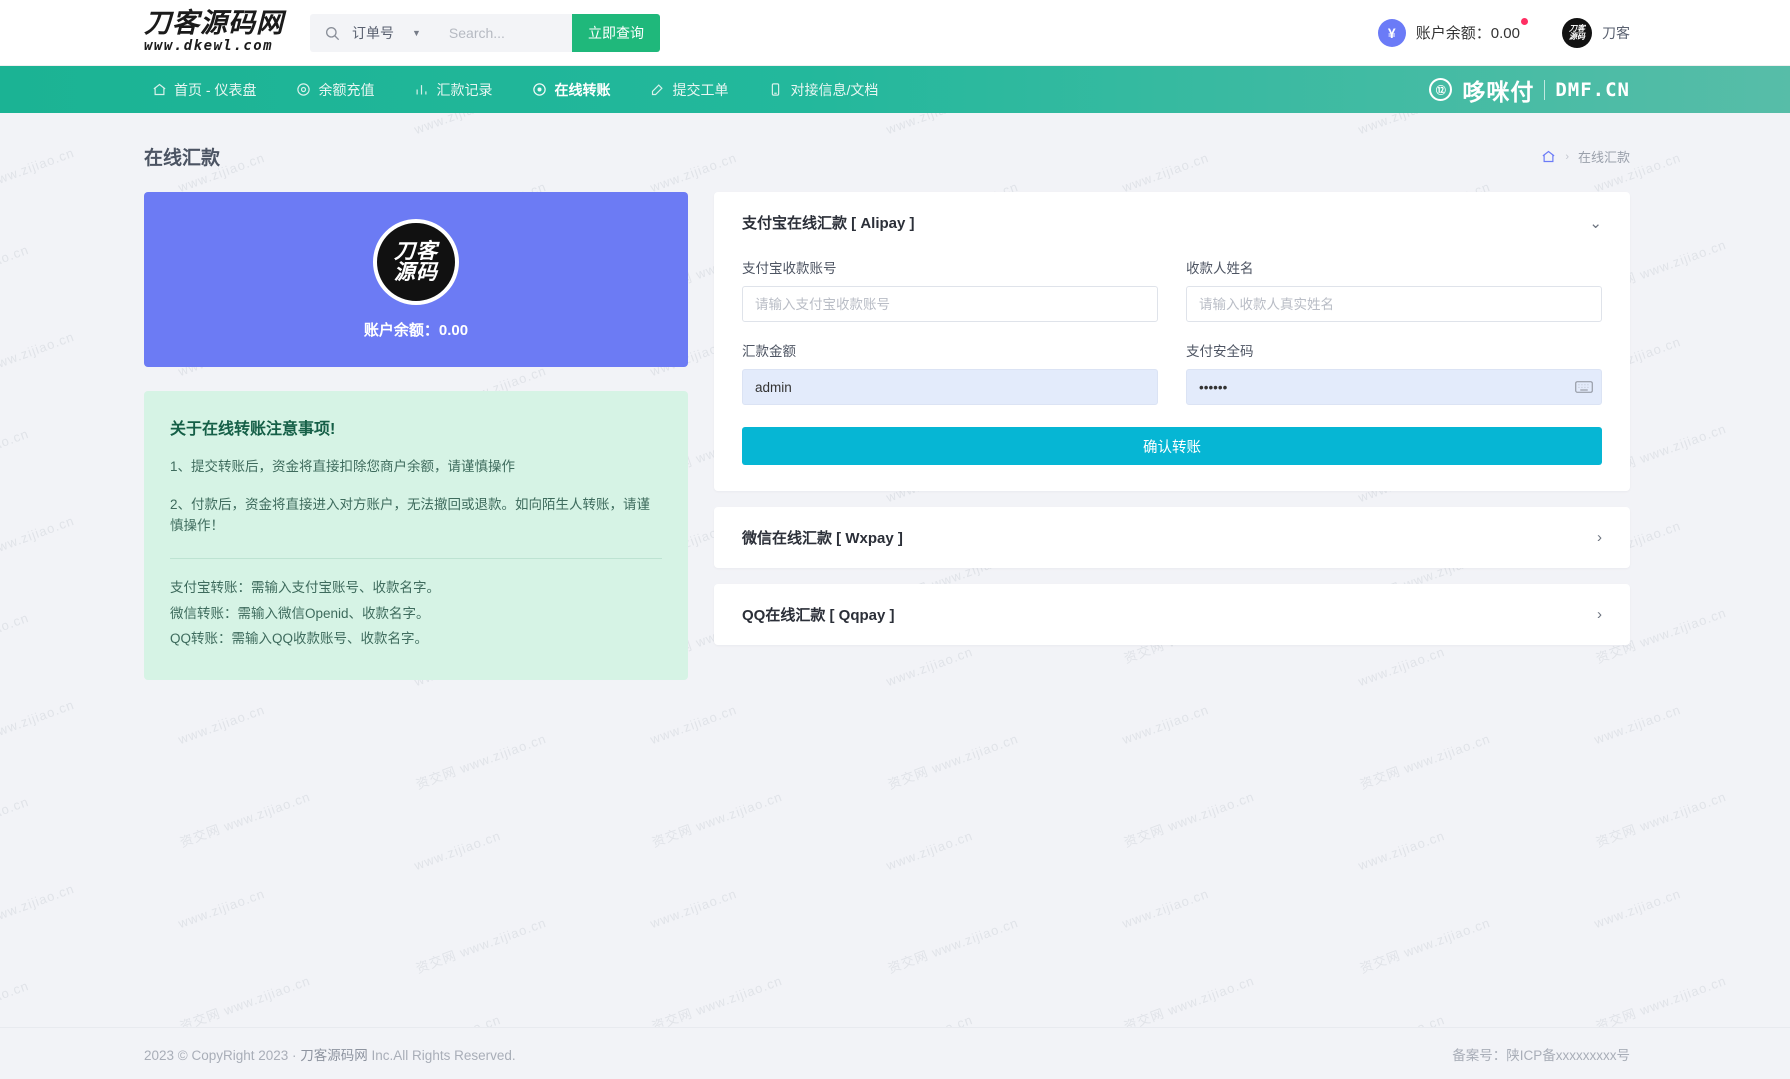  I want to click on qqpay-panel-title: QQ在线汇款 [ Qqpay ], so click(818, 615).